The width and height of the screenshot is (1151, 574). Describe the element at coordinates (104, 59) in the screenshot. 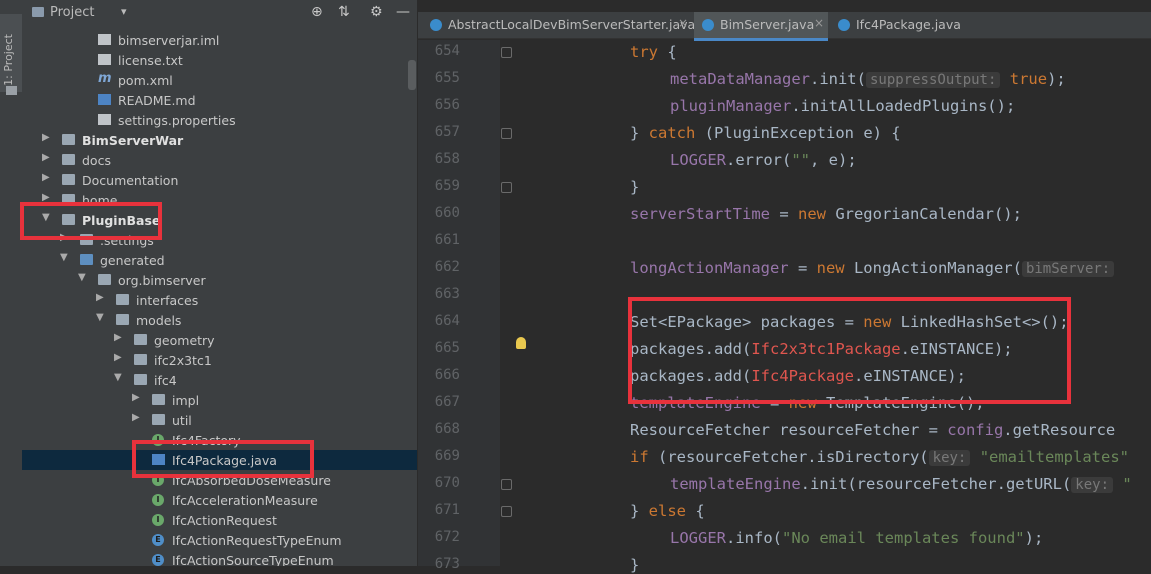

I see `file-icon` at that location.